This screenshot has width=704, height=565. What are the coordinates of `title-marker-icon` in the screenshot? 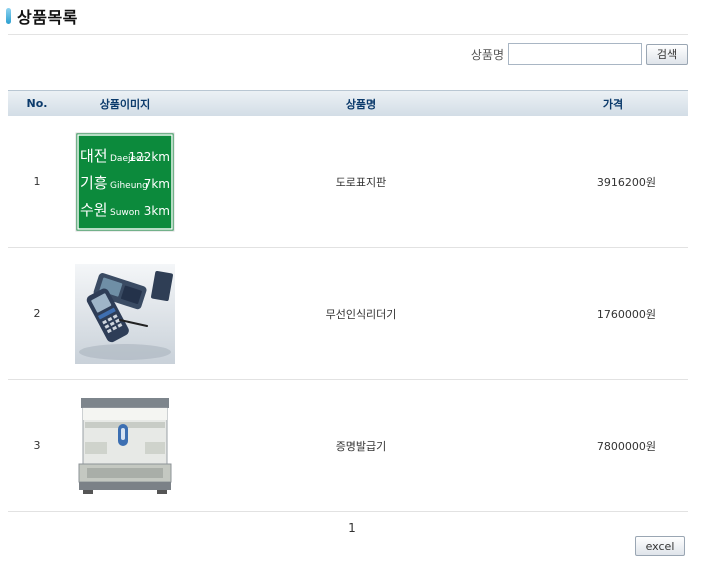 It's located at (8, 16).